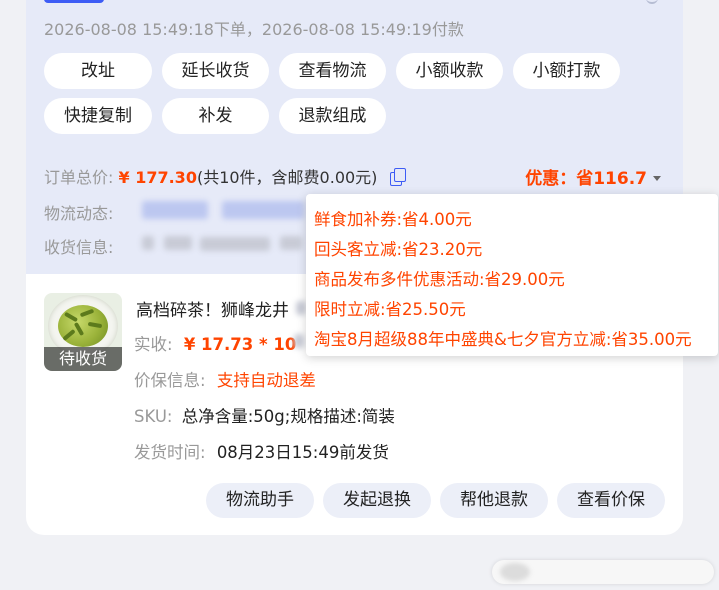 This screenshot has height=590, width=719. What do you see at coordinates (390, 309) in the screenshot?
I see `discount-item: 限时立减:省25.50元` at bounding box center [390, 309].